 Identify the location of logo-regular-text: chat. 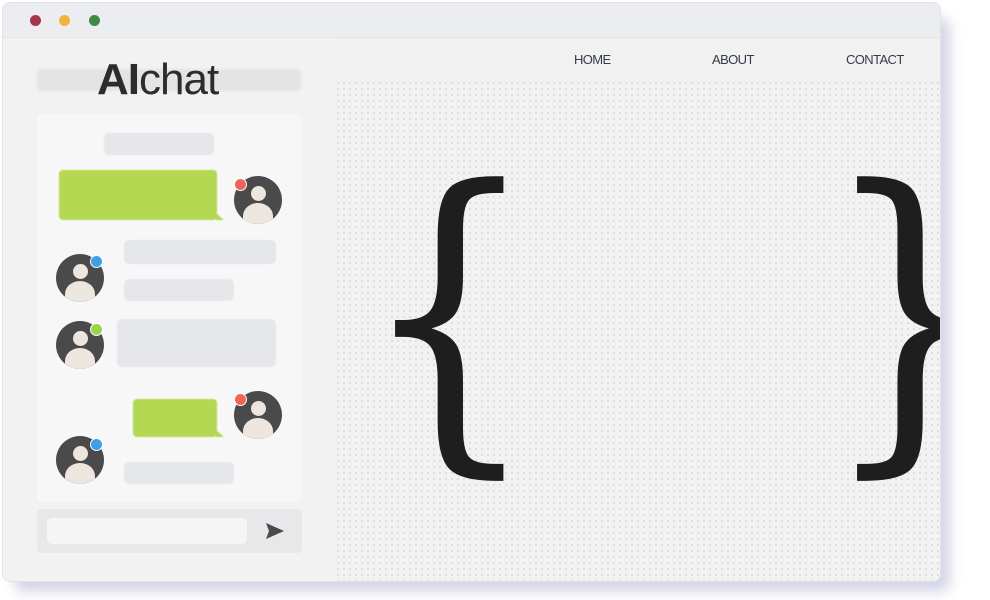
(179, 79).